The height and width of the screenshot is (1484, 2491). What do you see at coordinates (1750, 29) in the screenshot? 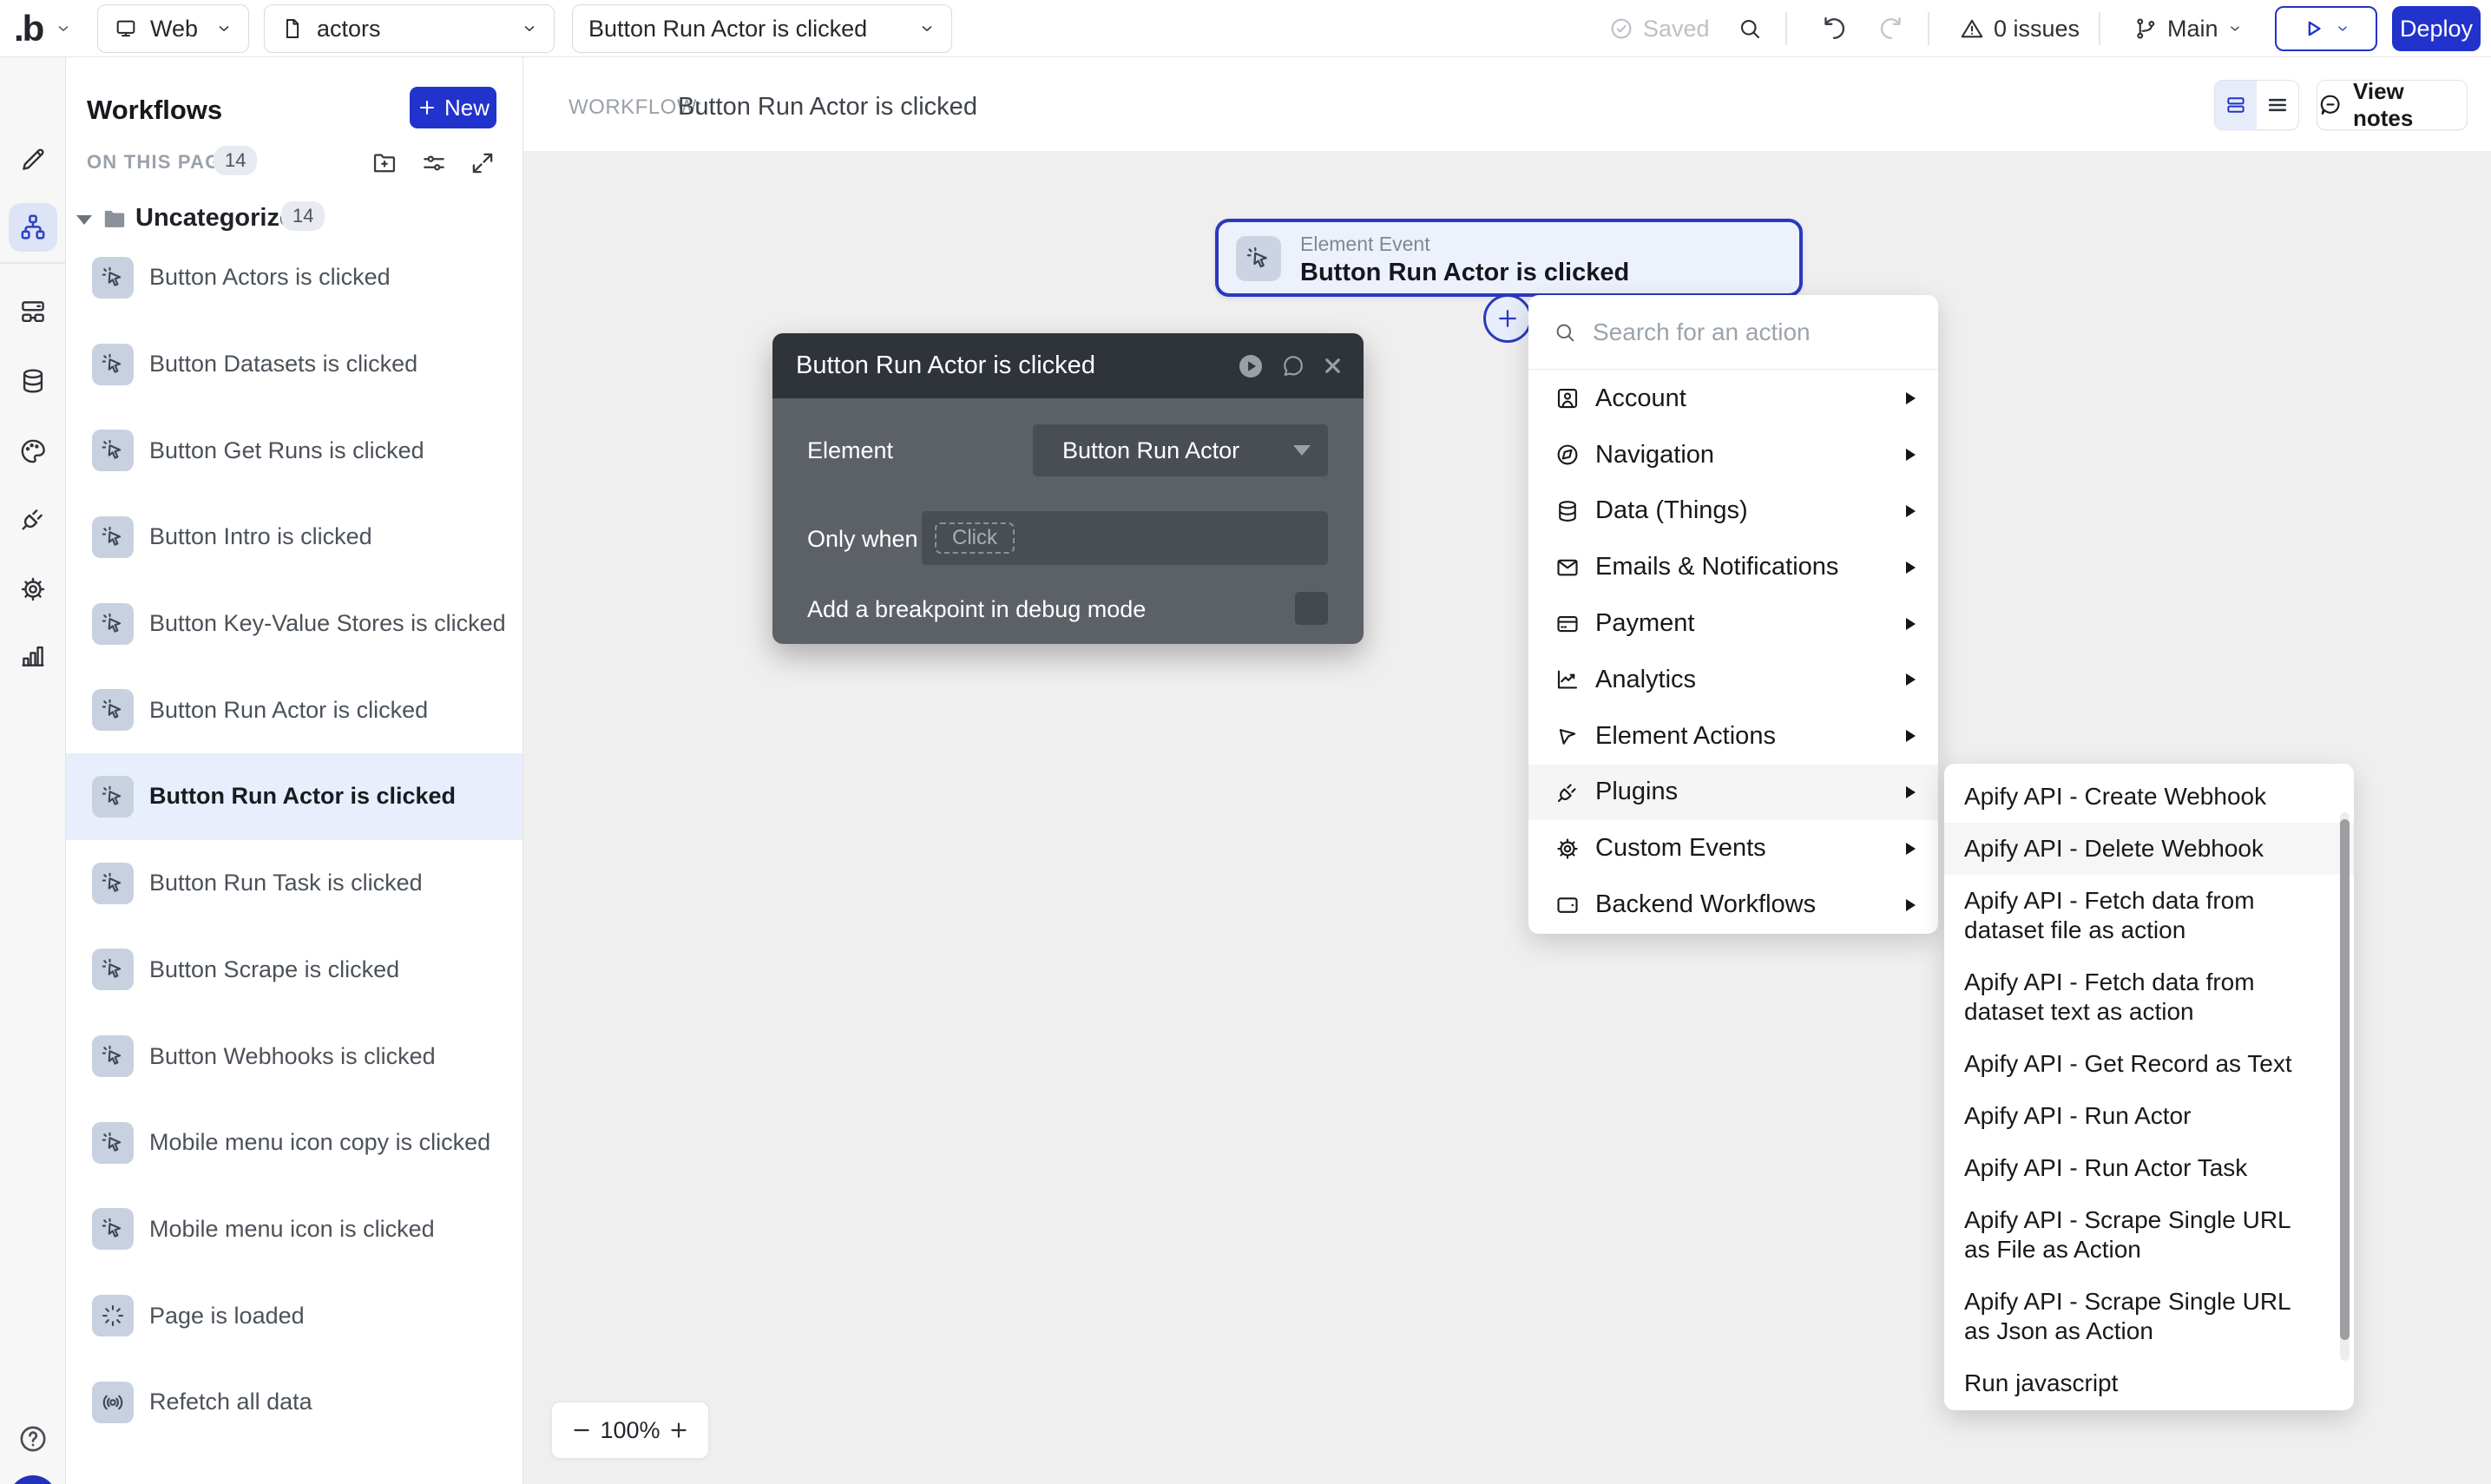
I see `search-button` at bounding box center [1750, 29].